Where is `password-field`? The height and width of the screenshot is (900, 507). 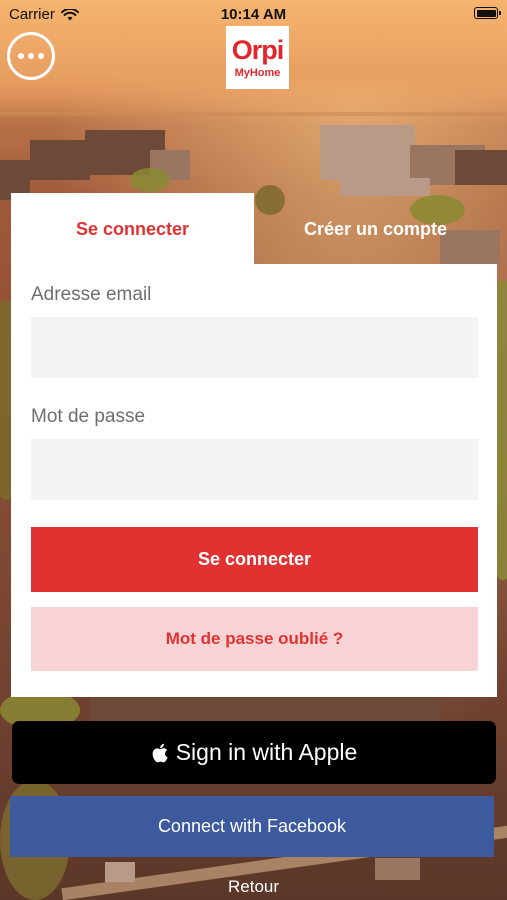 password-field is located at coordinates (254, 469).